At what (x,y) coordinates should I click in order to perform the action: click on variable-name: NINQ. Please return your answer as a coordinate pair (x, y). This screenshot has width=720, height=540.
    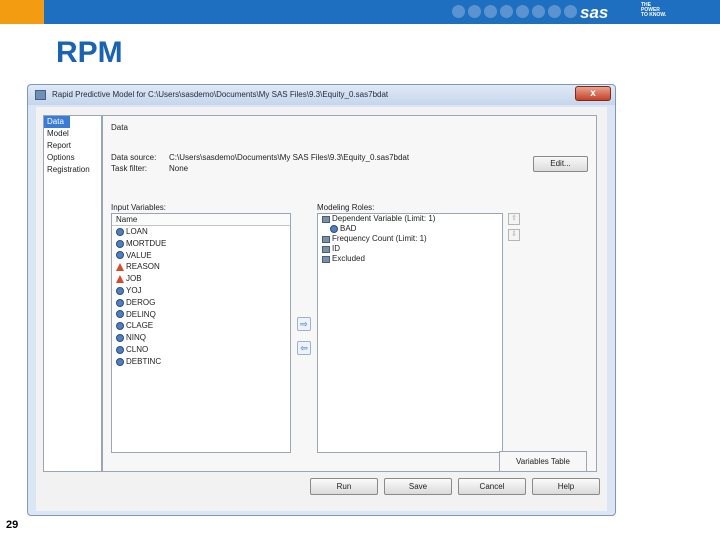
    Looking at the image, I should click on (136, 338).